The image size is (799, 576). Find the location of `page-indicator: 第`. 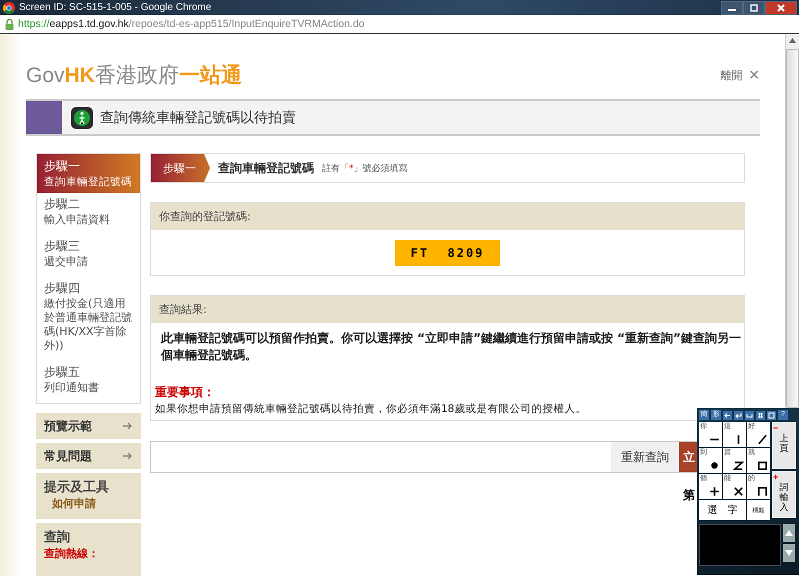

page-indicator: 第 is located at coordinates (689, 495).